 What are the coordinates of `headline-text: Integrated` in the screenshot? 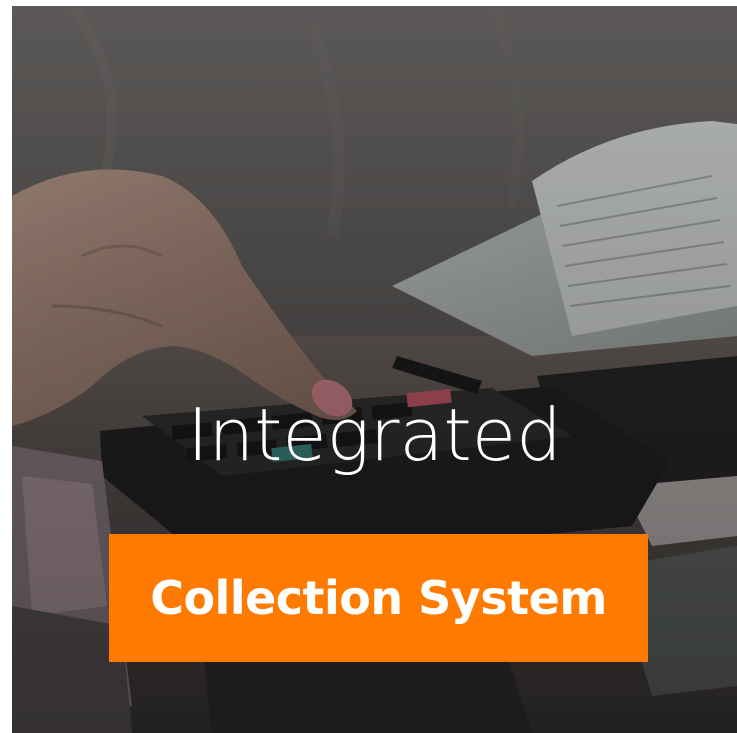 It's located at (374, 435).